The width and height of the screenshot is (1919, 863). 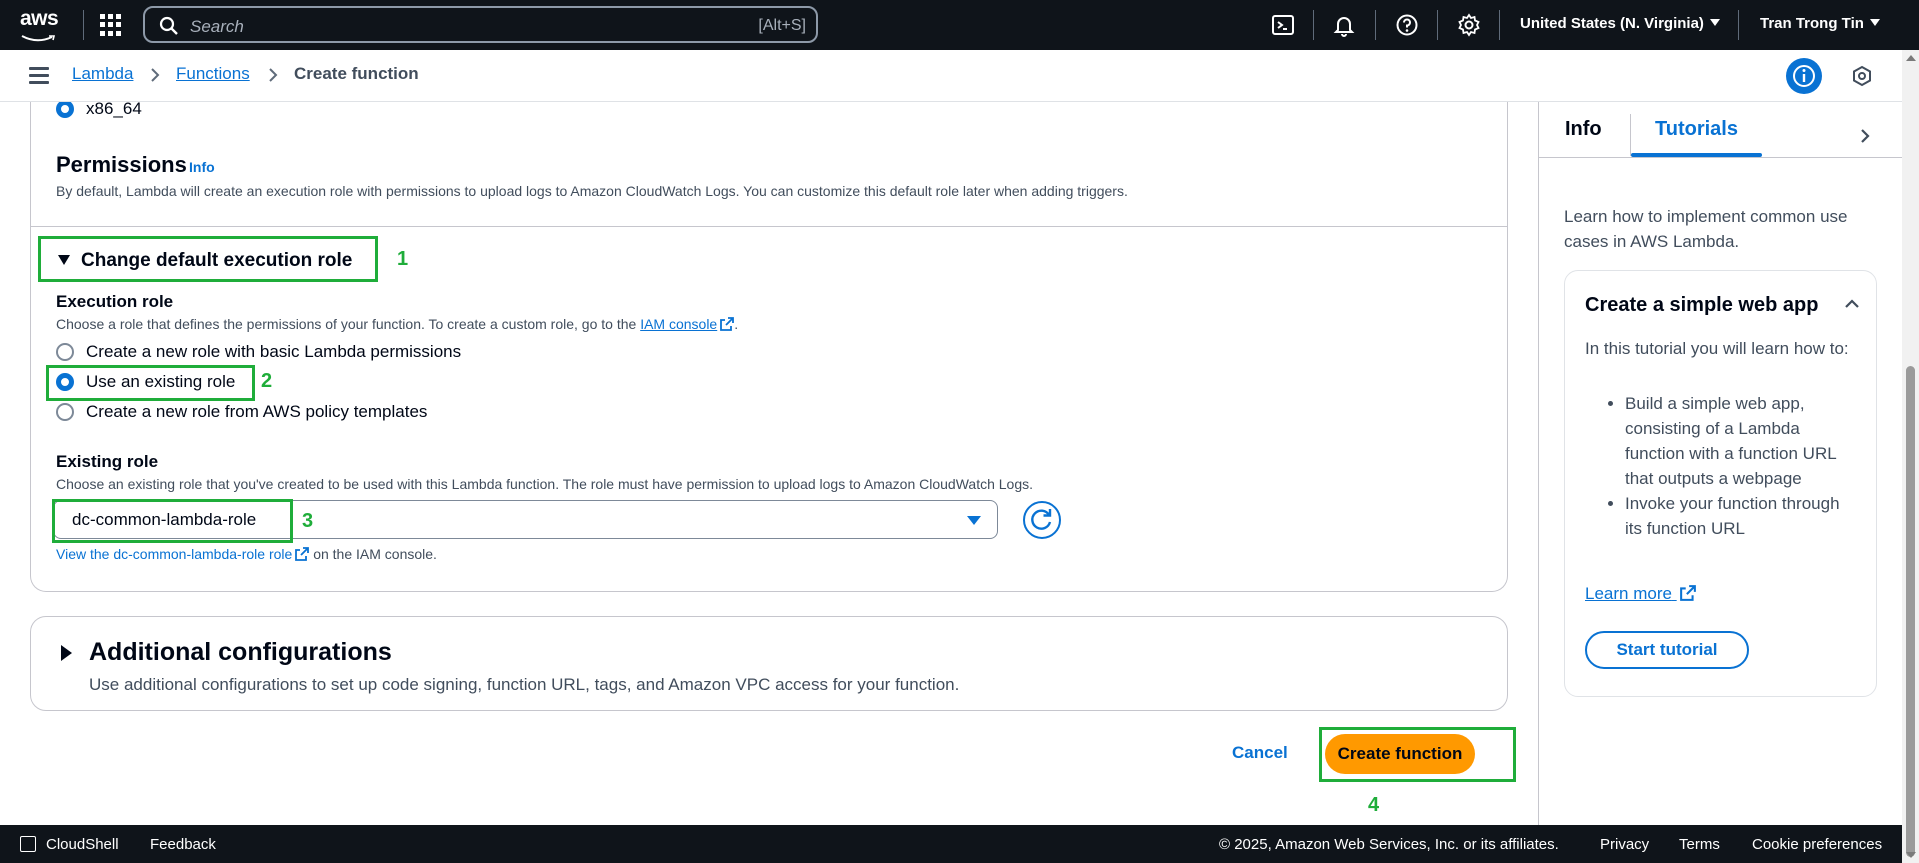 I want to click on role-option-new-basic-radio, so click(x=65, y=352).